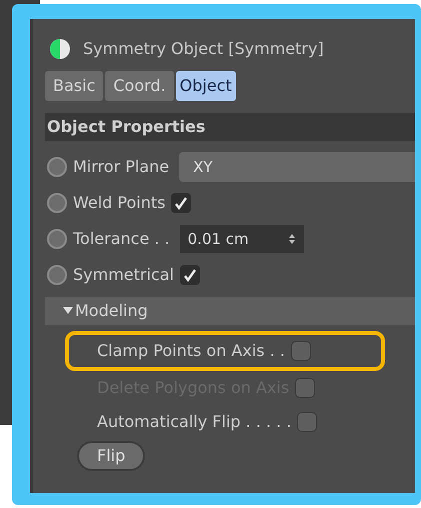  Describe the element at coordinates (191, 351) in the screenshot. I see `option-label: Clamp Points on Axis . .` at that location.